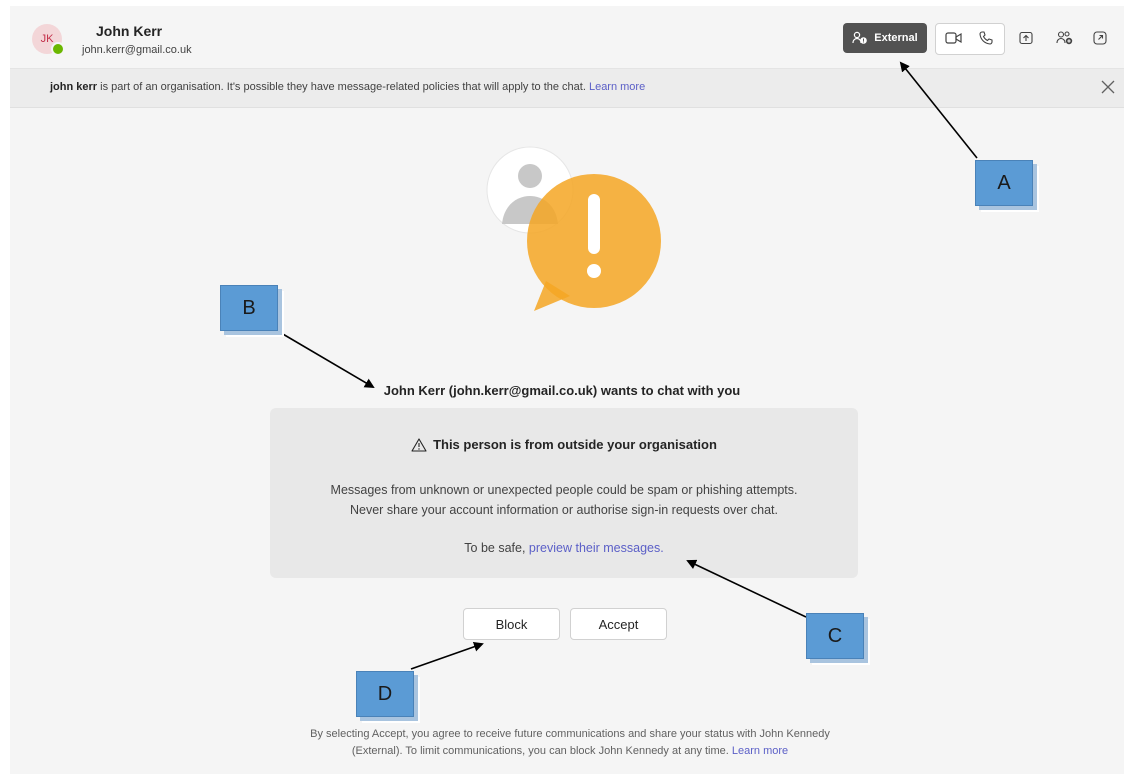 This screenshot has height=774, width=1124. I want to click on banner-close-button, so click(1108, 87).